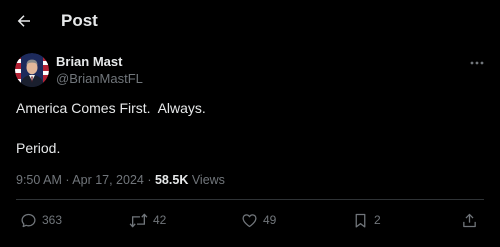 This screenshot has height=247, width=500. I want to click on views-count: 58.5K, so click(171, 180).